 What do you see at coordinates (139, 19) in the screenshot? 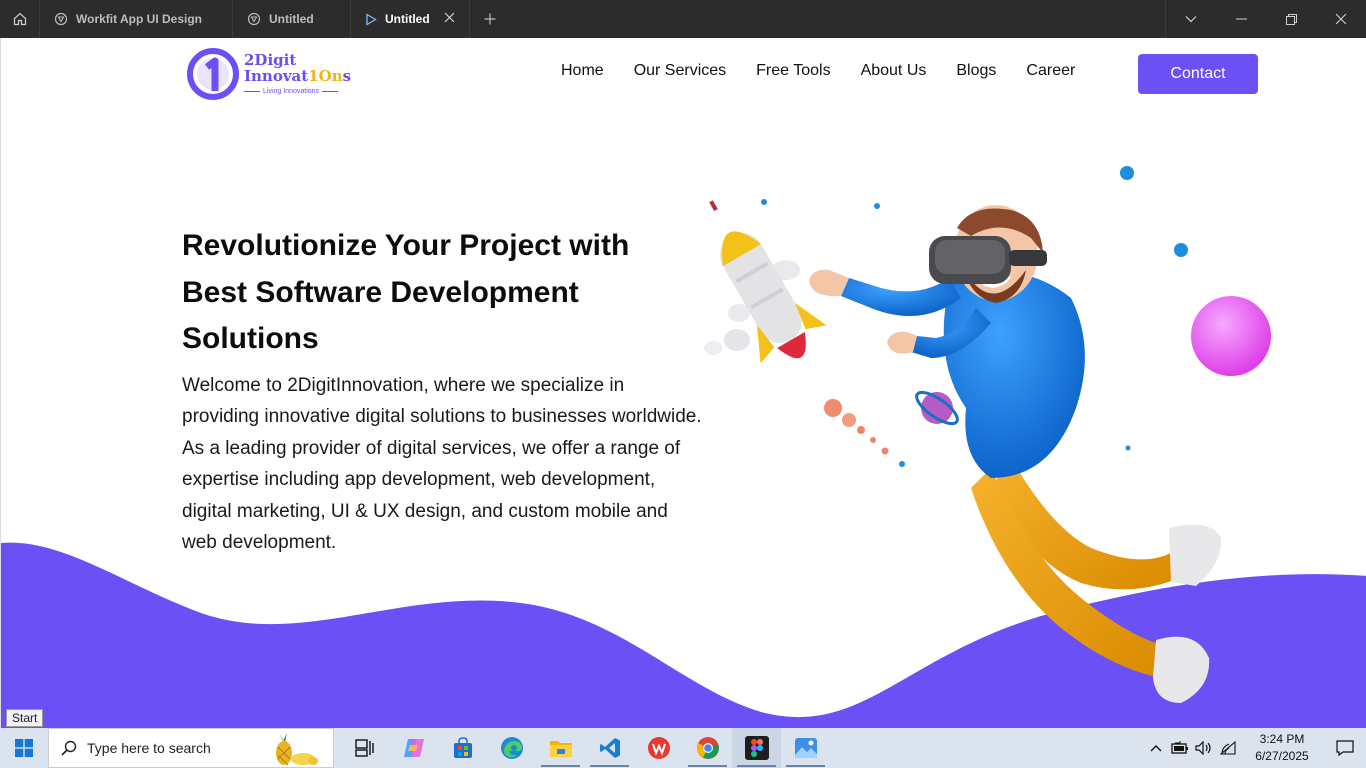
I see `tab-label: Workfit App UI Design` at bounding box center [139, 19].